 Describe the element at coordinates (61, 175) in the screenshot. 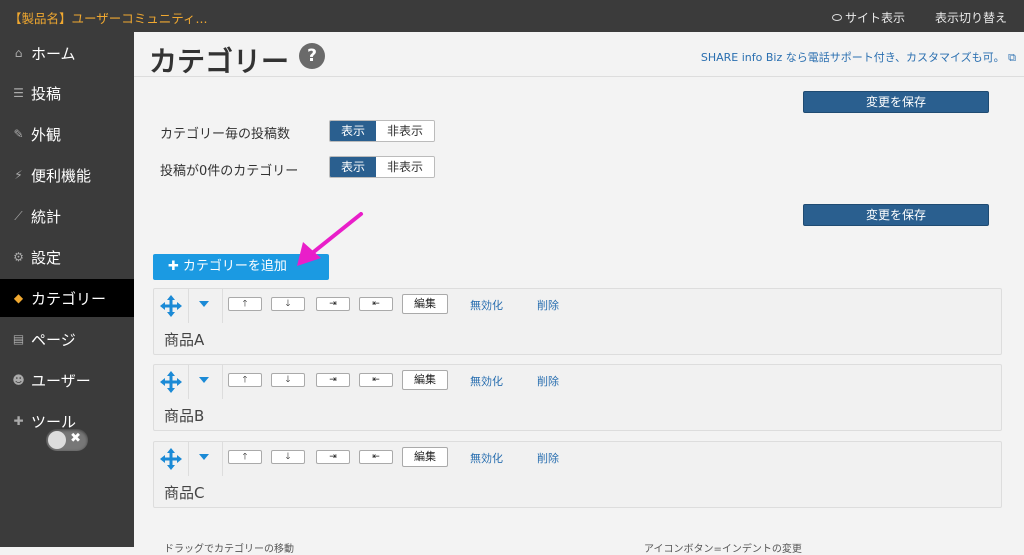

I see `sidebar-item-label: 便利機能` at that location.